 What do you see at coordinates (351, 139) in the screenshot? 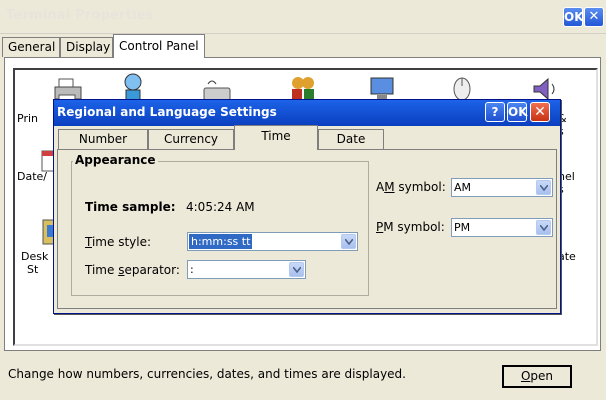
I see `tab-date: Date` at bounding box center [351, 139].